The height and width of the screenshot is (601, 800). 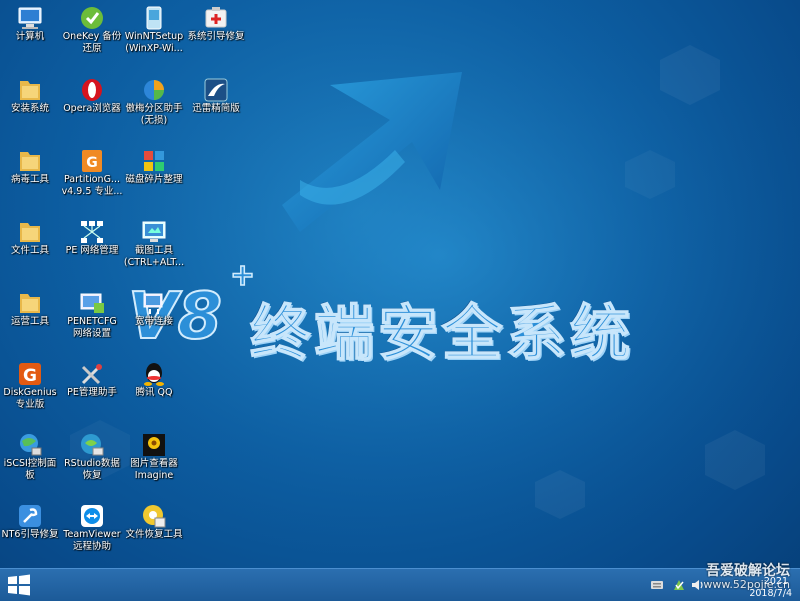 I want to click on desktop-icon-label: 系统引导修复, so click(x=216, y=36).